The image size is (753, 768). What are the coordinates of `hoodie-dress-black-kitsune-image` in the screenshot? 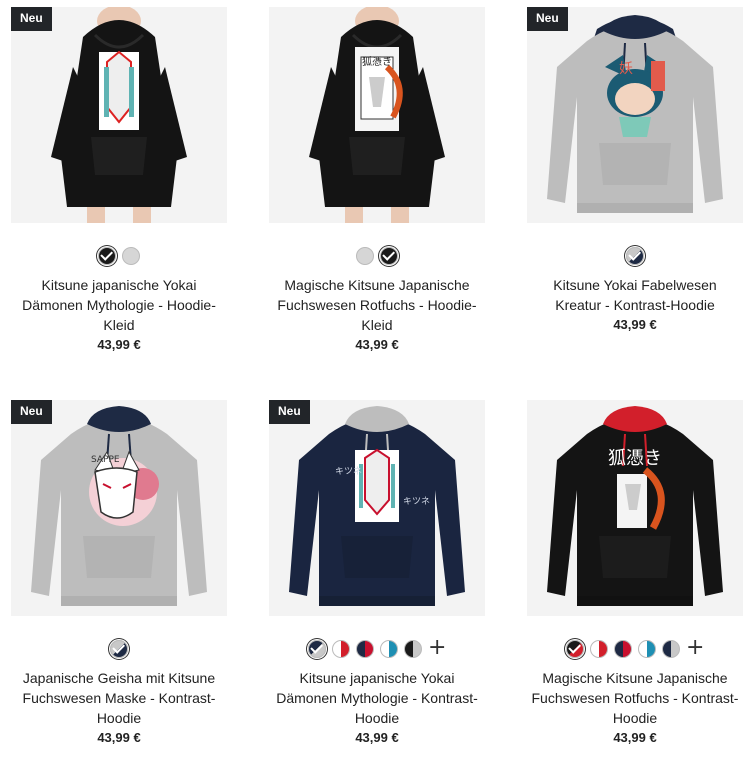 It's located at (119, 115).